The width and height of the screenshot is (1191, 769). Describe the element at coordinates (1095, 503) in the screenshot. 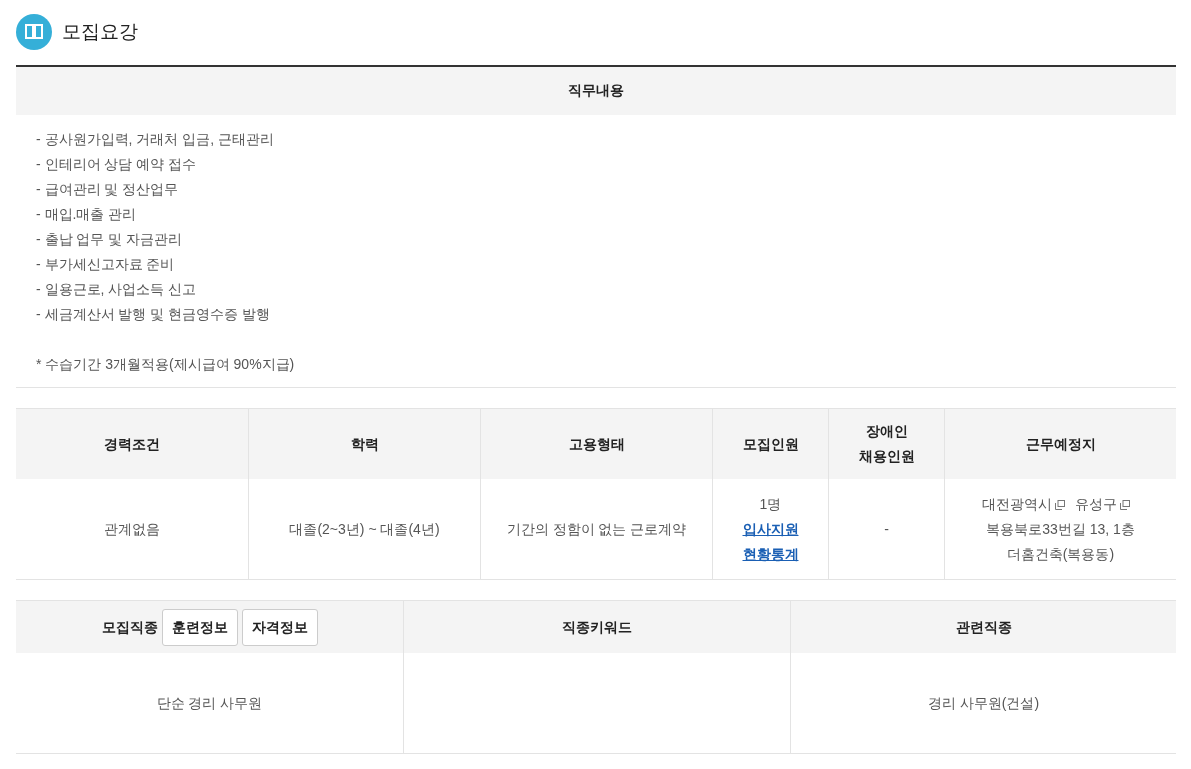

I see `region-text: 유성구` at that location.